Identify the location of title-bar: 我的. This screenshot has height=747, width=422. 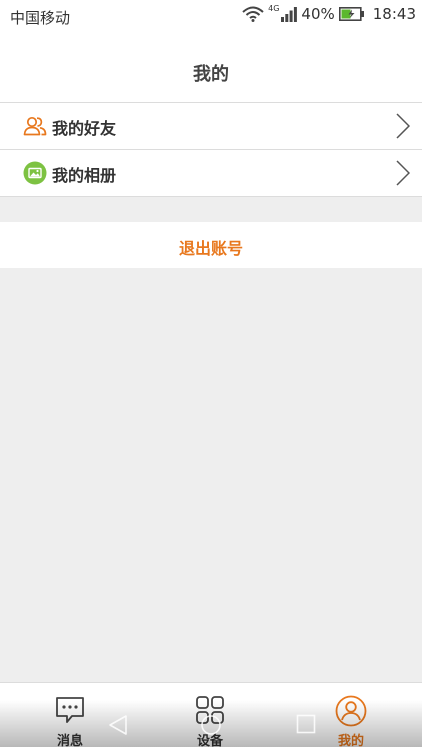
(211, 68).